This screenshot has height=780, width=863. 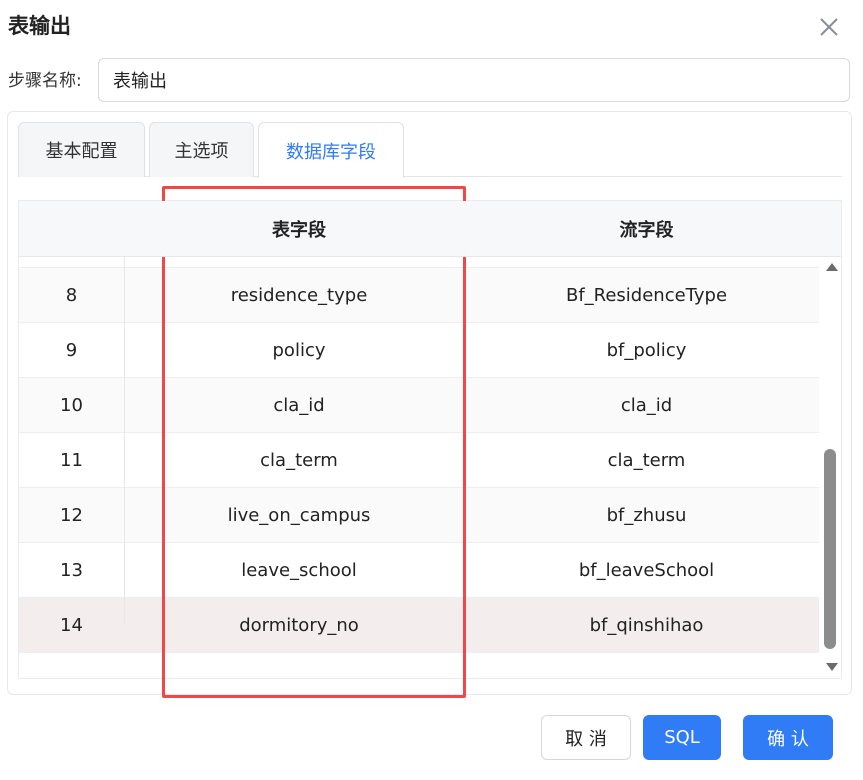 What do you see at coordinates (788, 737) in the screenshot?
I see `confirm-button: 确 认` at bounding box center [788, 737].